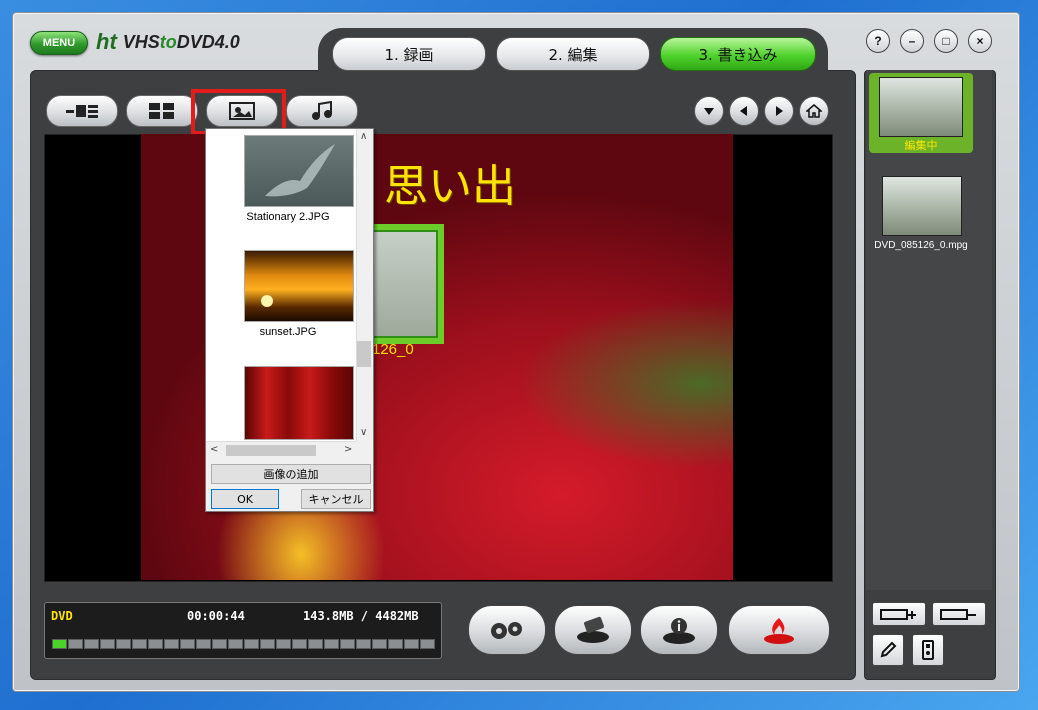  What do you see at coordinates (348, 449) in the screenshot?
I see `scroll-right-icon: >` at bounding box center [348, 449].